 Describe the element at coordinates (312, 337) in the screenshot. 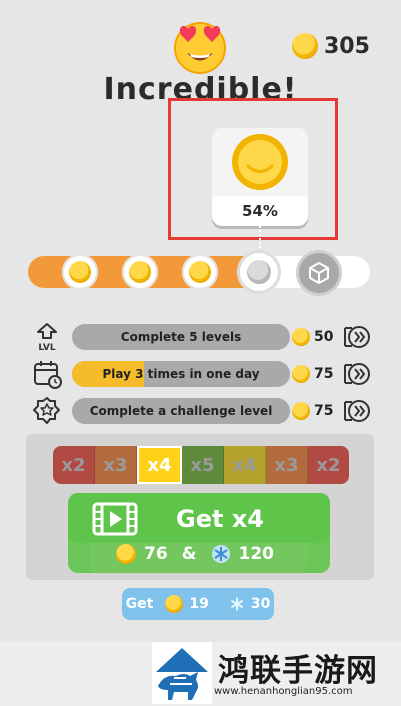

I see `mission-reward: 50` at that location.